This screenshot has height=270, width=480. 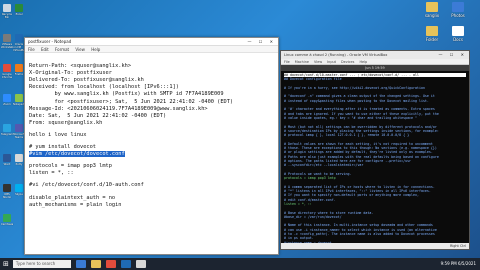 What do you see at coordinates (7, 196) in the screenshot?
I see `desktop-icon-label: OBS Studio` at bounding box center [7, 196].